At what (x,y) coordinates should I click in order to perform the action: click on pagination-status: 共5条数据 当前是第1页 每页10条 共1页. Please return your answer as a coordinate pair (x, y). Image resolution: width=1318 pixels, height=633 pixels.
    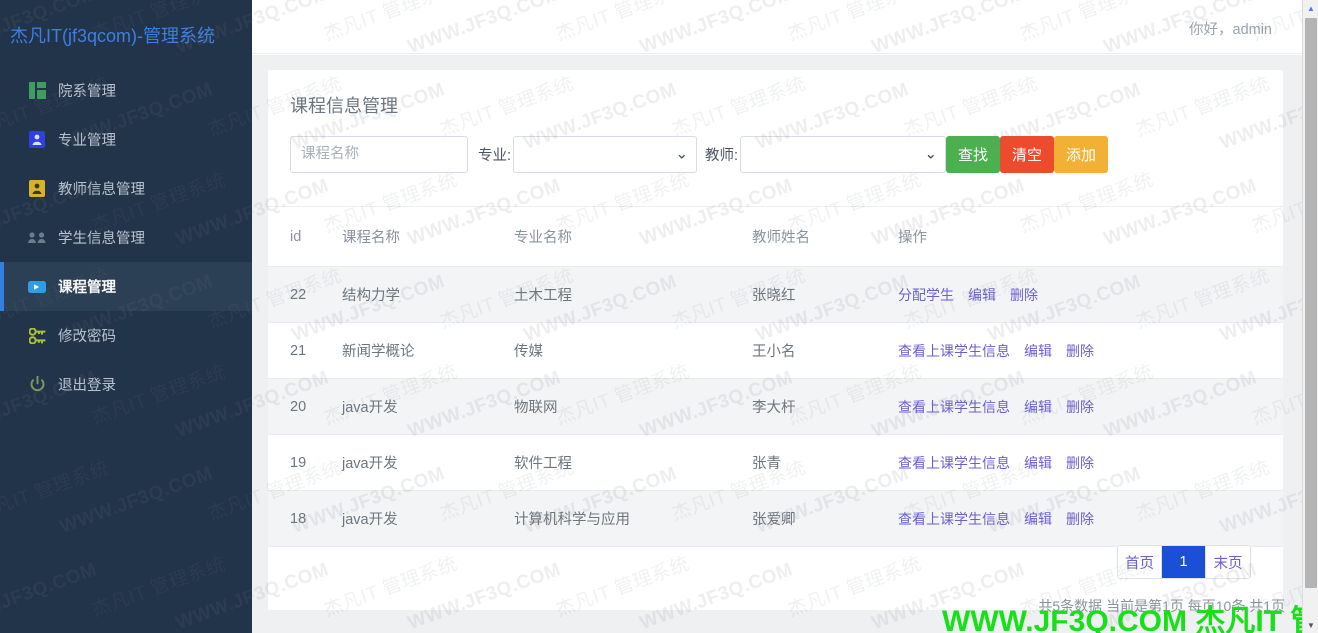
    Looking at the image, I should click on (1161, 606).